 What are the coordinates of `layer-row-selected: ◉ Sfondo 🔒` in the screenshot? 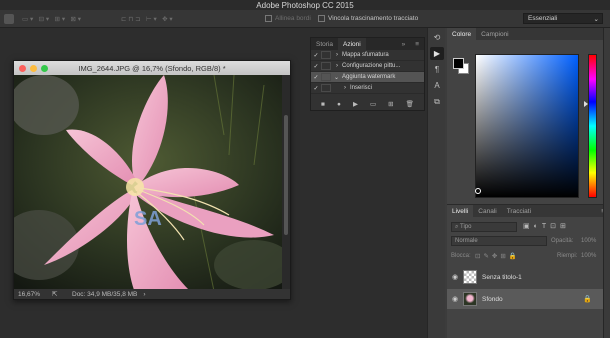 It's located at (528, 299).